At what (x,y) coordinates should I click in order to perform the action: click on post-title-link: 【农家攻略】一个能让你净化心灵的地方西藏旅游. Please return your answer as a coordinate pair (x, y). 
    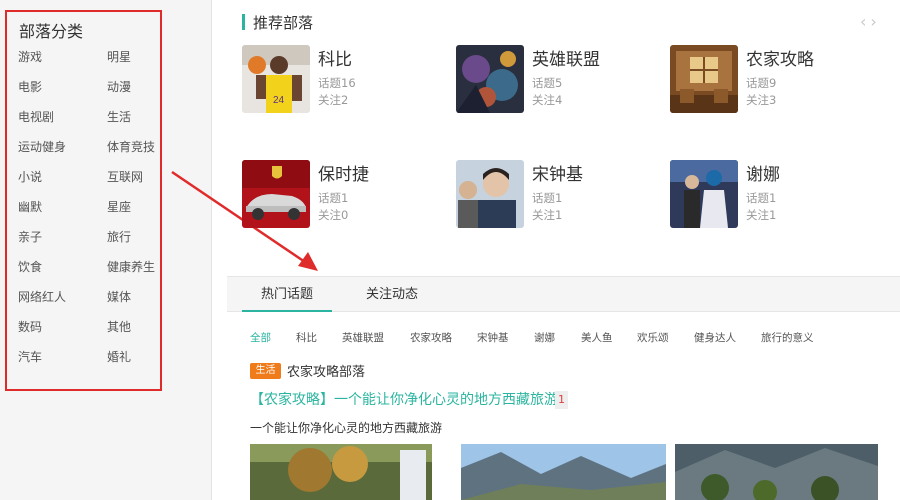
    Looking at the image, I should click on (404, 399).